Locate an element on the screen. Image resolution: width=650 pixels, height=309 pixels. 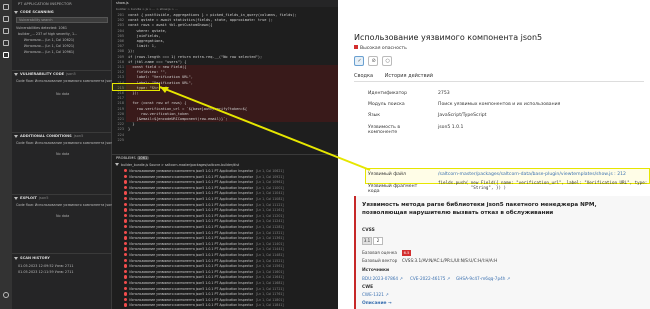
code-line: label: "Verification URL", is located at coordinates (160, 77).